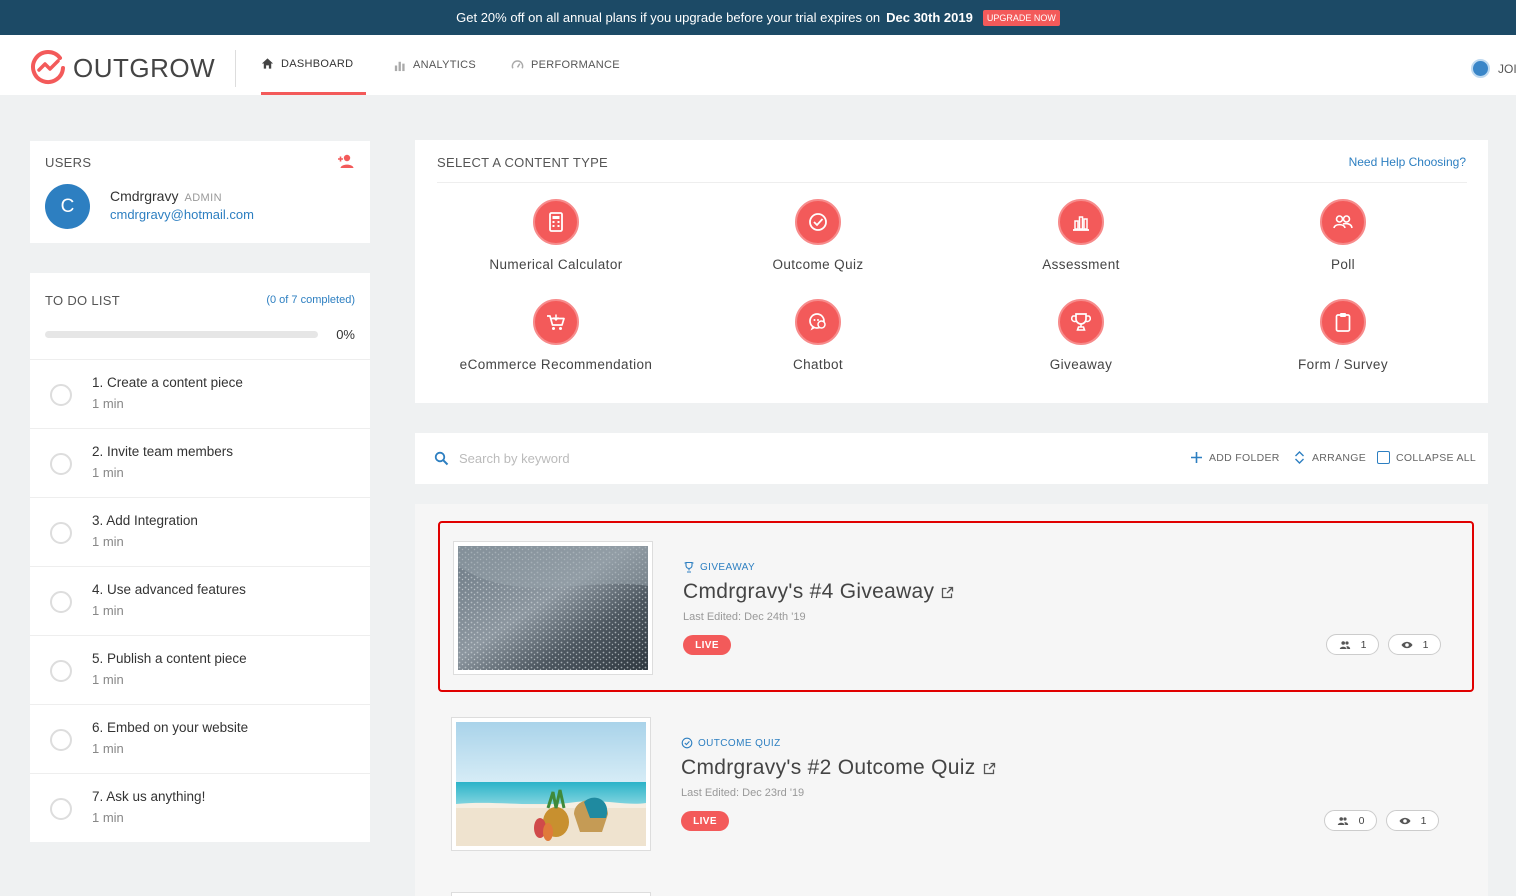 This screenshot has height=896, width=1516. What do you see at coordinates (1343, 364) in the screenshot?
I see `content-type-label: Form / Survey` at bounding box center [1343, 364].